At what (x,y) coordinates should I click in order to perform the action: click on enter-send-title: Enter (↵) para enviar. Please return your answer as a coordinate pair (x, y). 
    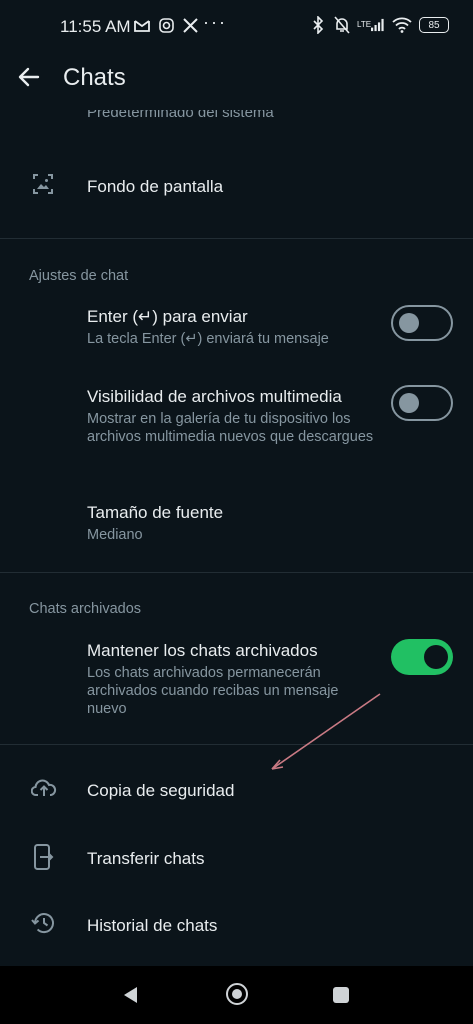
    Looking at the image, I should click on (167, 316).